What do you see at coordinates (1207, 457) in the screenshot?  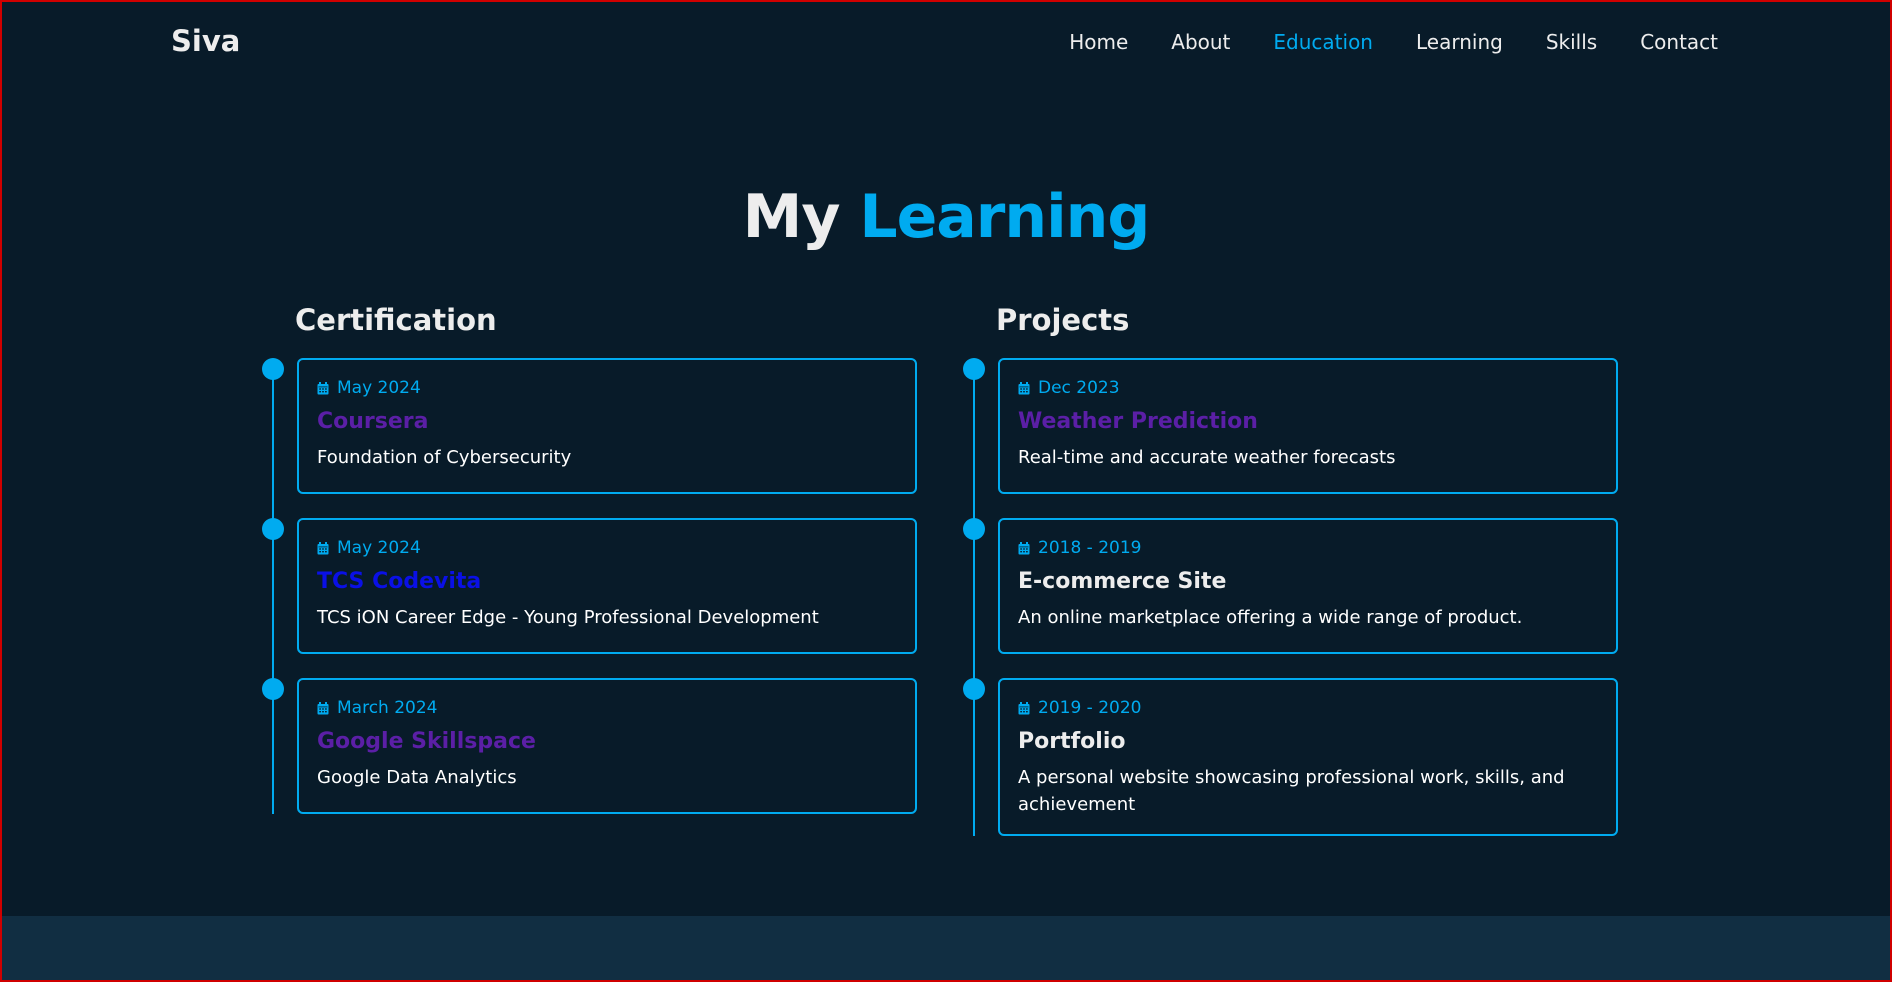 I see `card-description: Real-time and accurate weather forecasts` at bounding box center [1207, 457].